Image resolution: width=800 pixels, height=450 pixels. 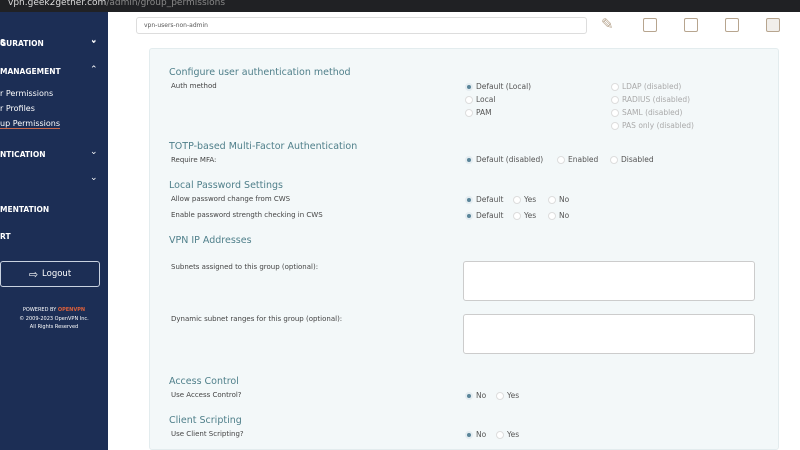 I want to click on radio-local: Local, so click(x=480, y=99).